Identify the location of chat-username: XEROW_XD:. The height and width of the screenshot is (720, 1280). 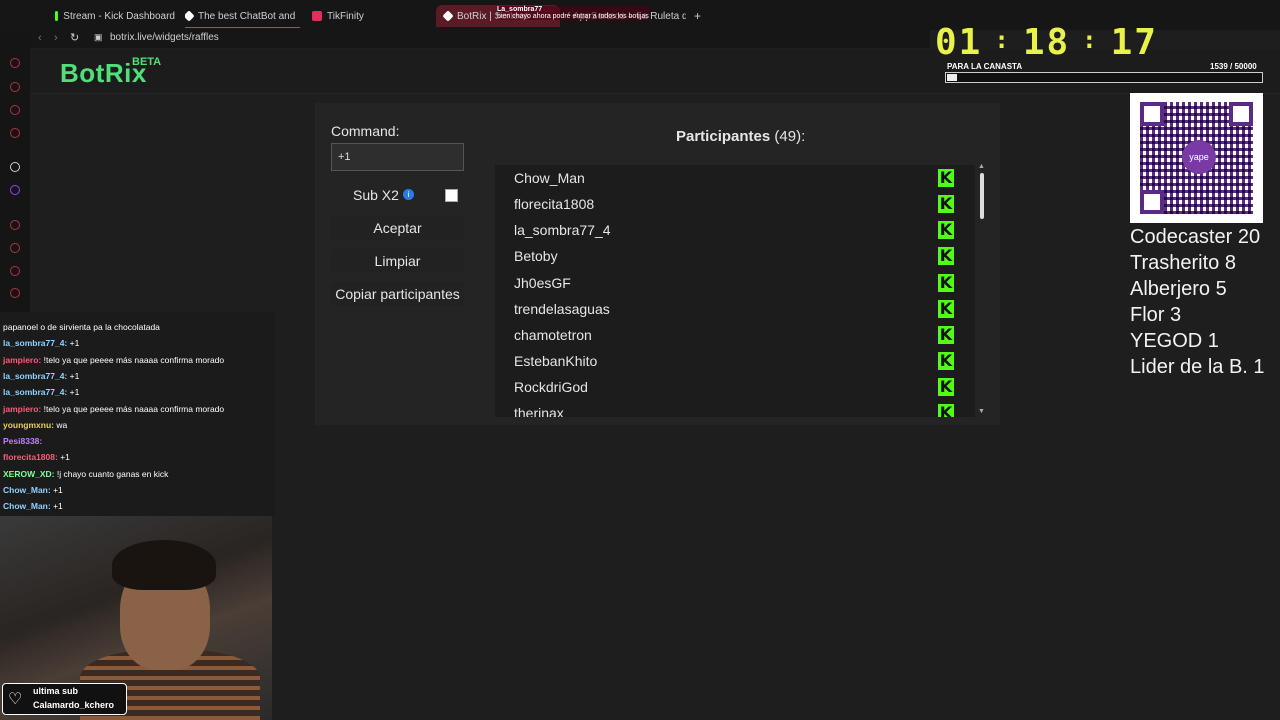
(28, 474).